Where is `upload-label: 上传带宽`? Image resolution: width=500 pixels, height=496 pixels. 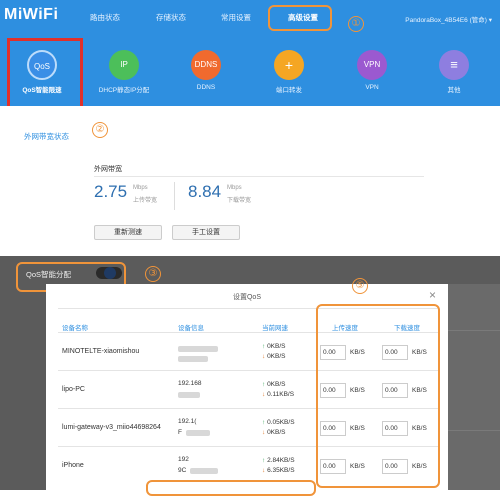 upload-label: 上传带宽 is located at coordinates (145, 201).